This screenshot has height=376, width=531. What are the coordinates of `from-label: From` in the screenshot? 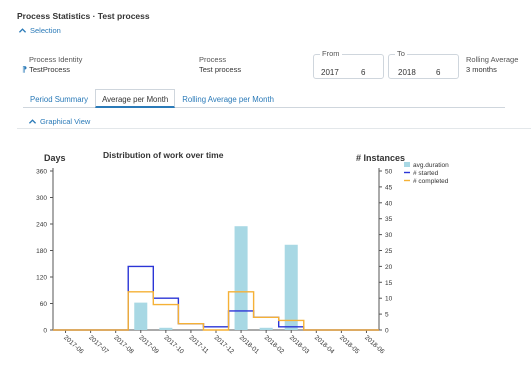 It's located at (331, 53).